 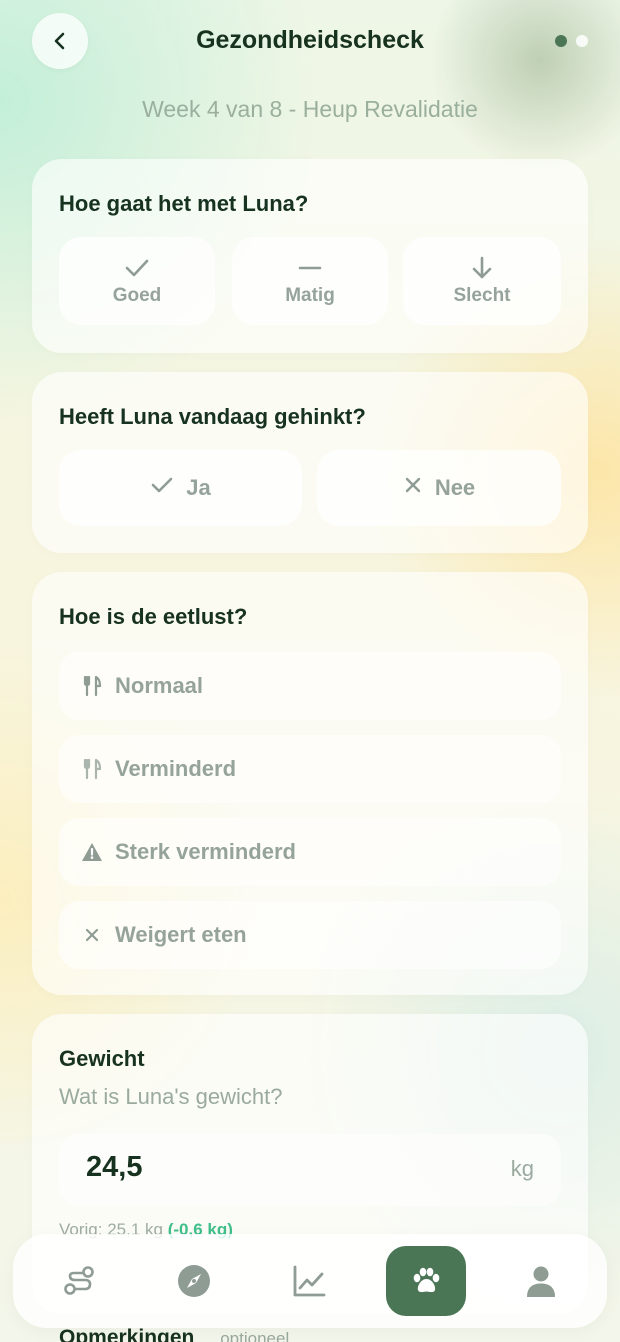 What do you see at coordinates (310, 852) in the screenshot?
I see `appetite-option-strongly-reduced: Sterk verminderd` at bounding box center [310, 852].